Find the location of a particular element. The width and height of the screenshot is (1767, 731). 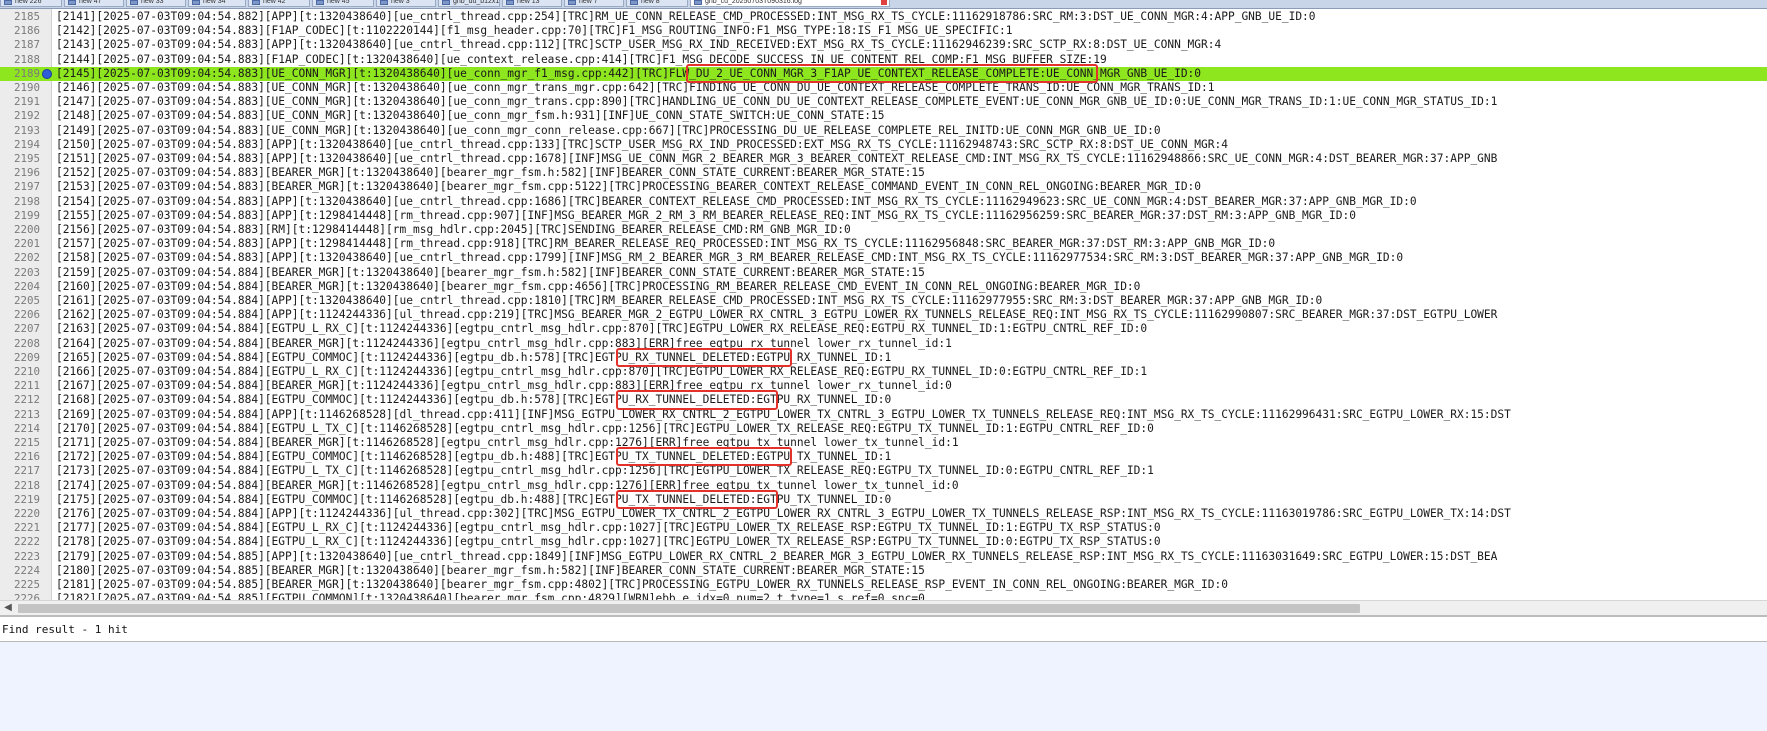

scroll-left-icon: ◀ is located at coordinates (8, 608).